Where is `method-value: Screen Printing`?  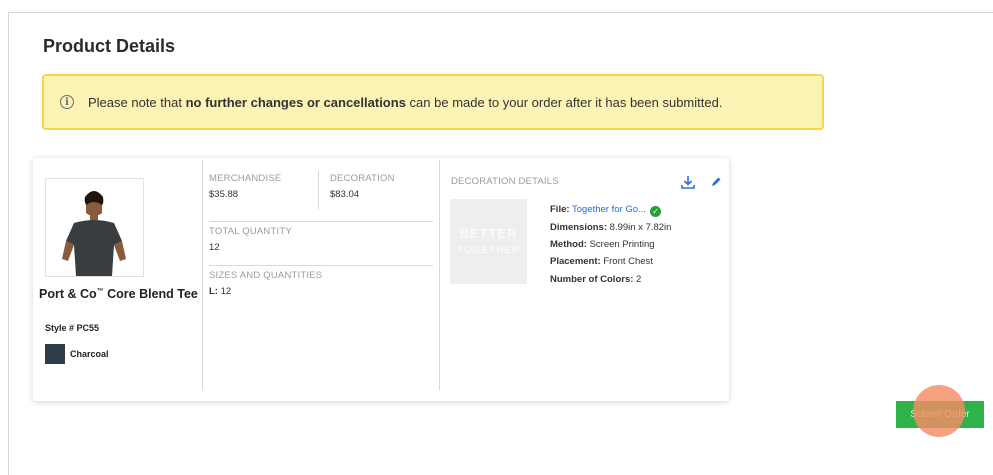 method-value: Screen Printing is located at coordinates (622, 244).